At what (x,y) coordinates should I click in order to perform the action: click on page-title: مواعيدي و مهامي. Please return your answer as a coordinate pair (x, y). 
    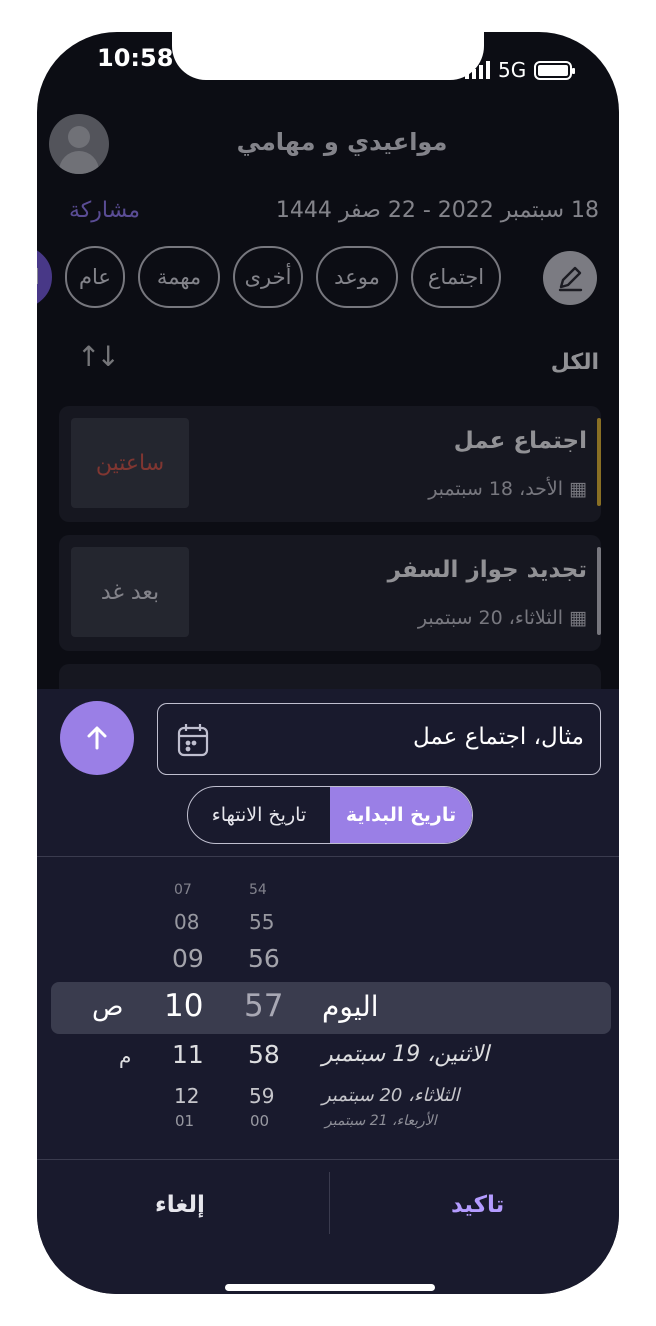
    Looking at the image, I should click on (342, 142).